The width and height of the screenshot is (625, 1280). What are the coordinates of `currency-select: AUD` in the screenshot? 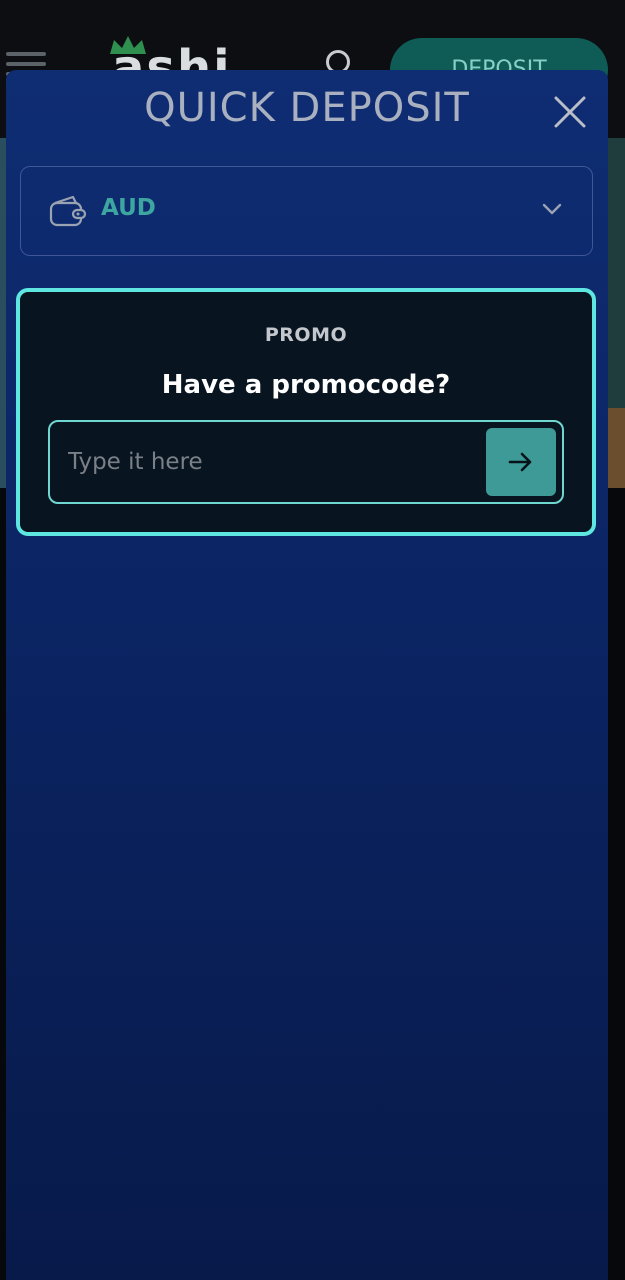 It's located at (306, 211).